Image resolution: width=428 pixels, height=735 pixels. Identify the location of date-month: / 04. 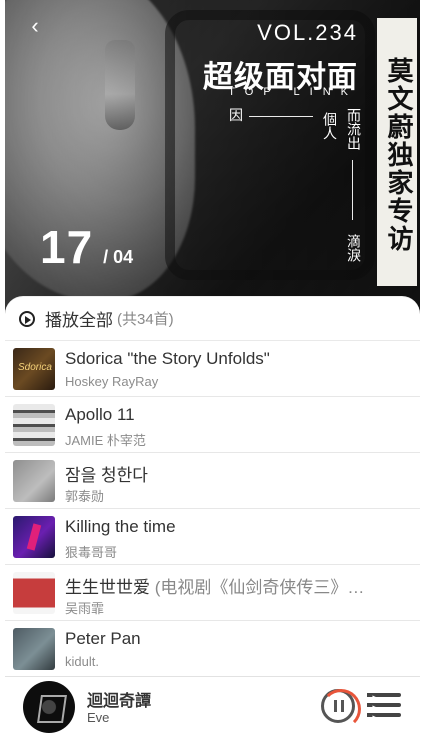
(118, 257).